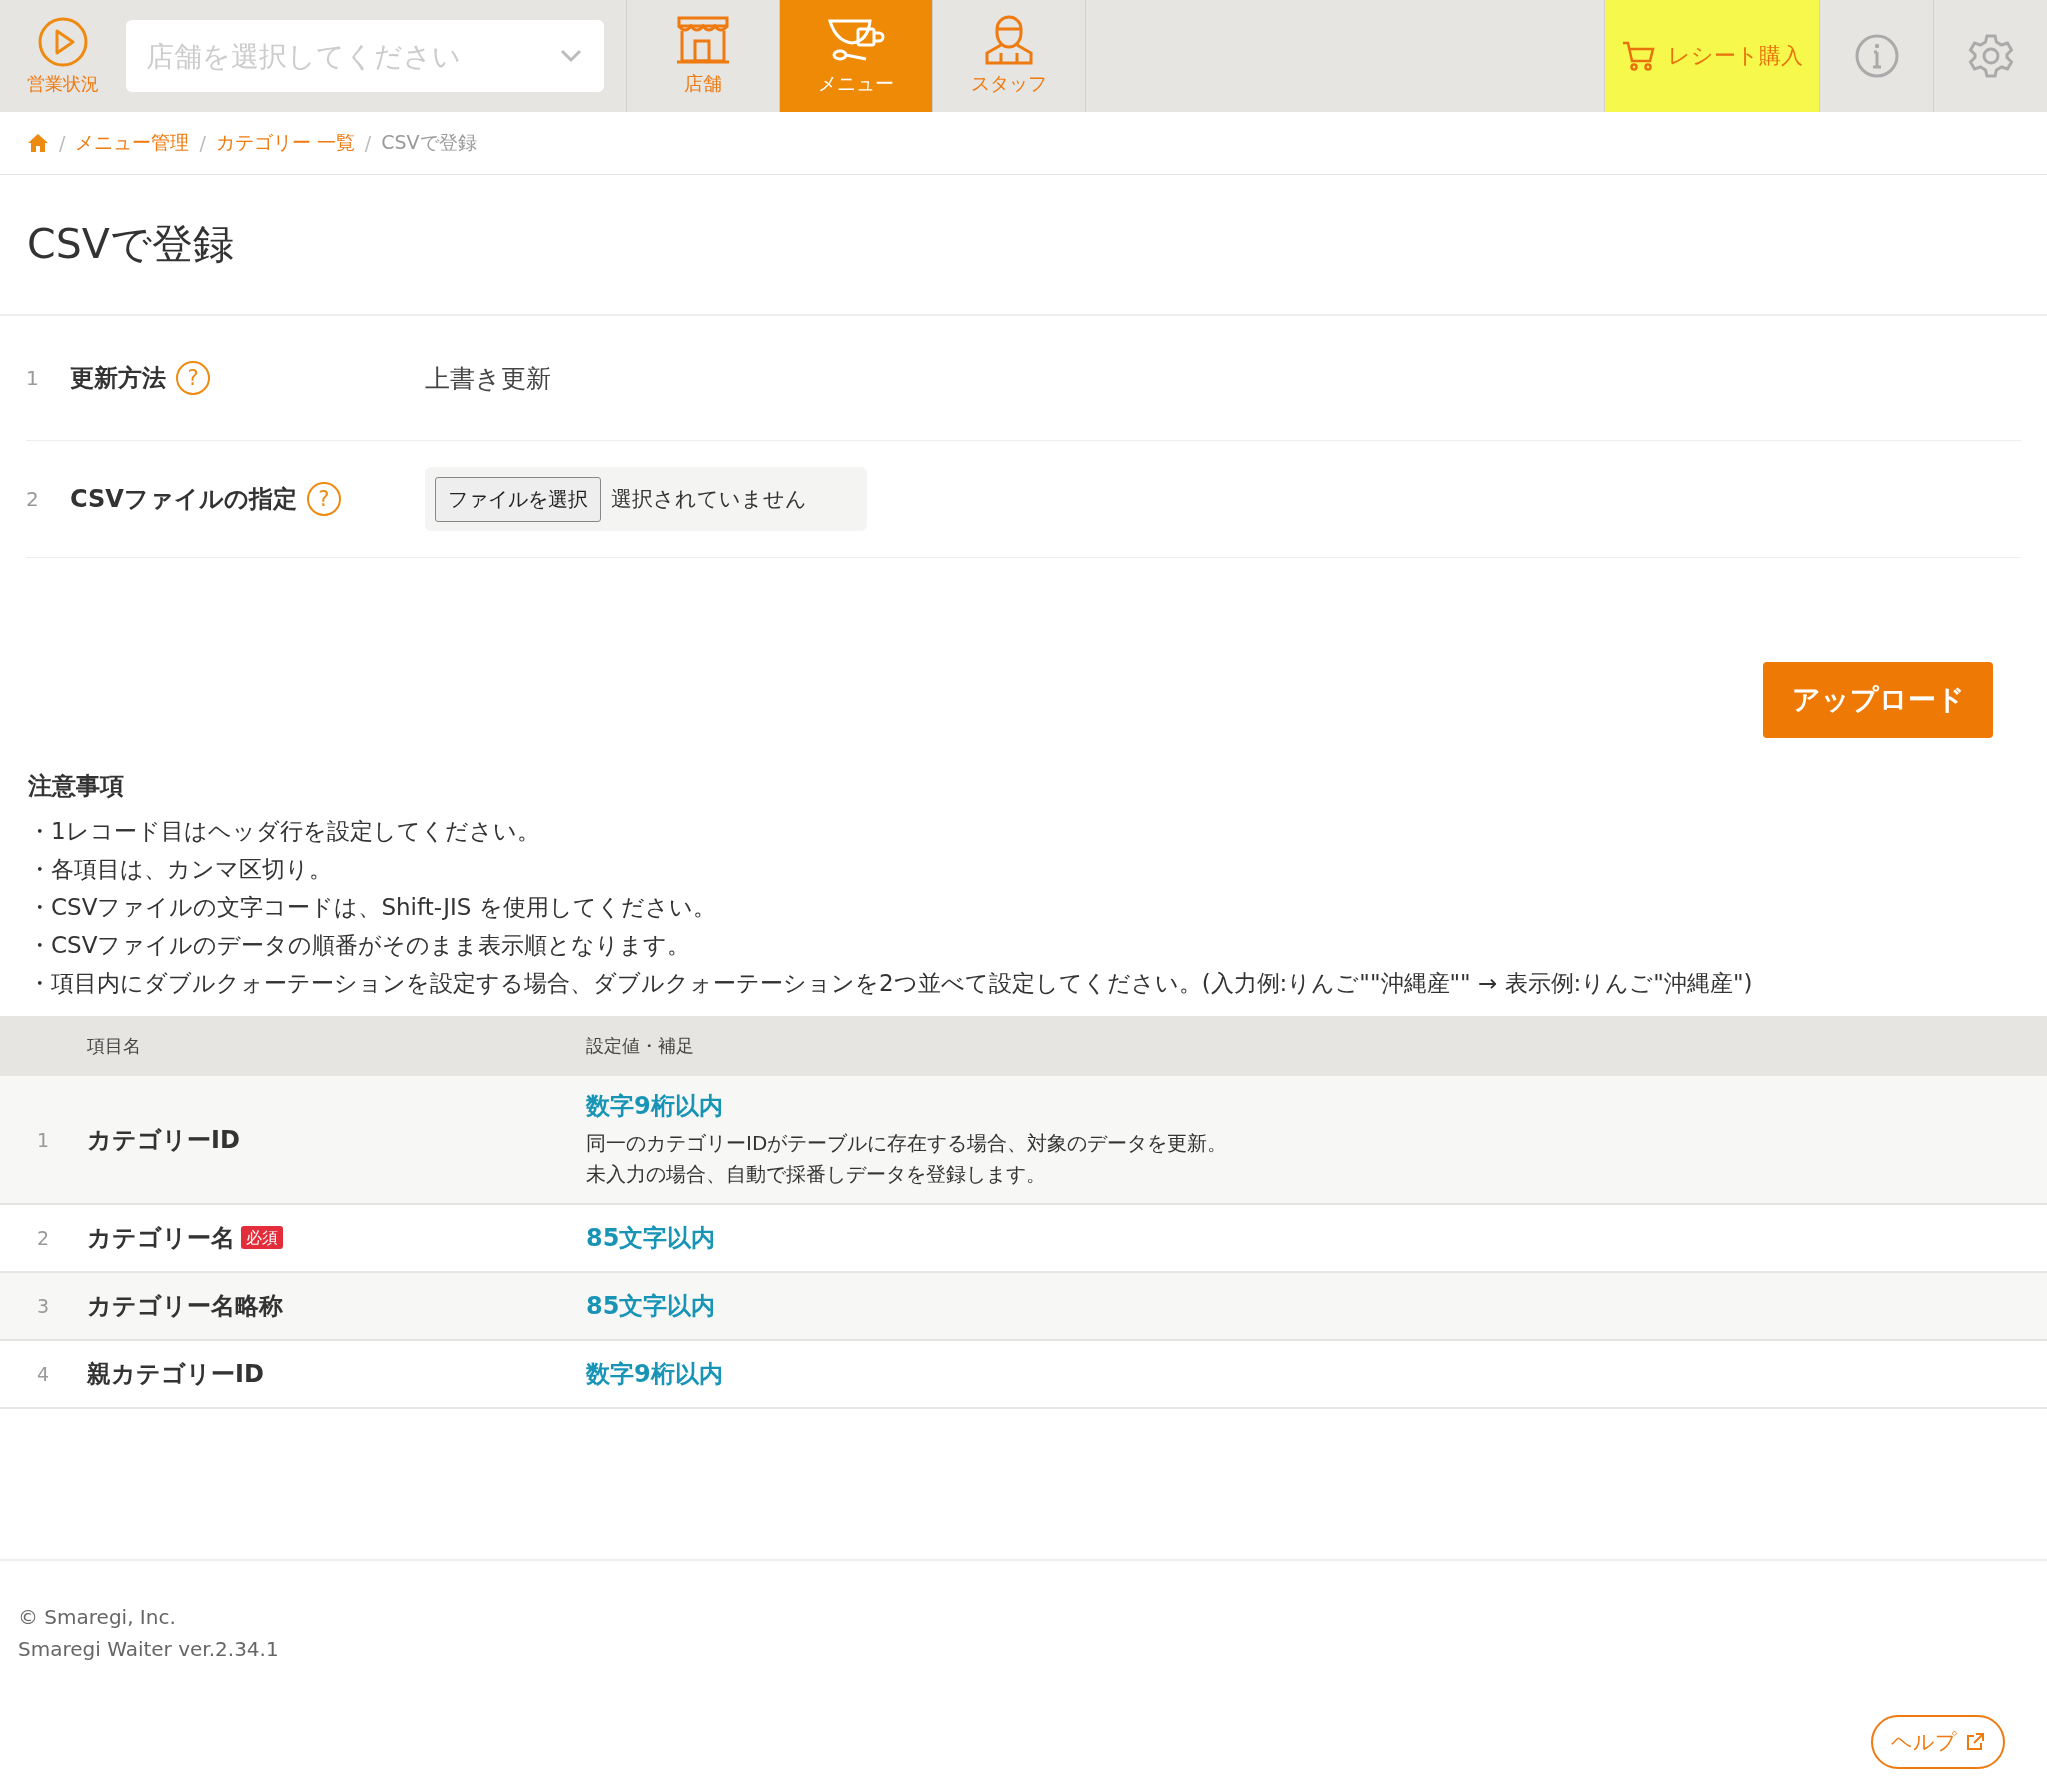  I want to click on field-name: カテゴリー名, so click(161, 1238).